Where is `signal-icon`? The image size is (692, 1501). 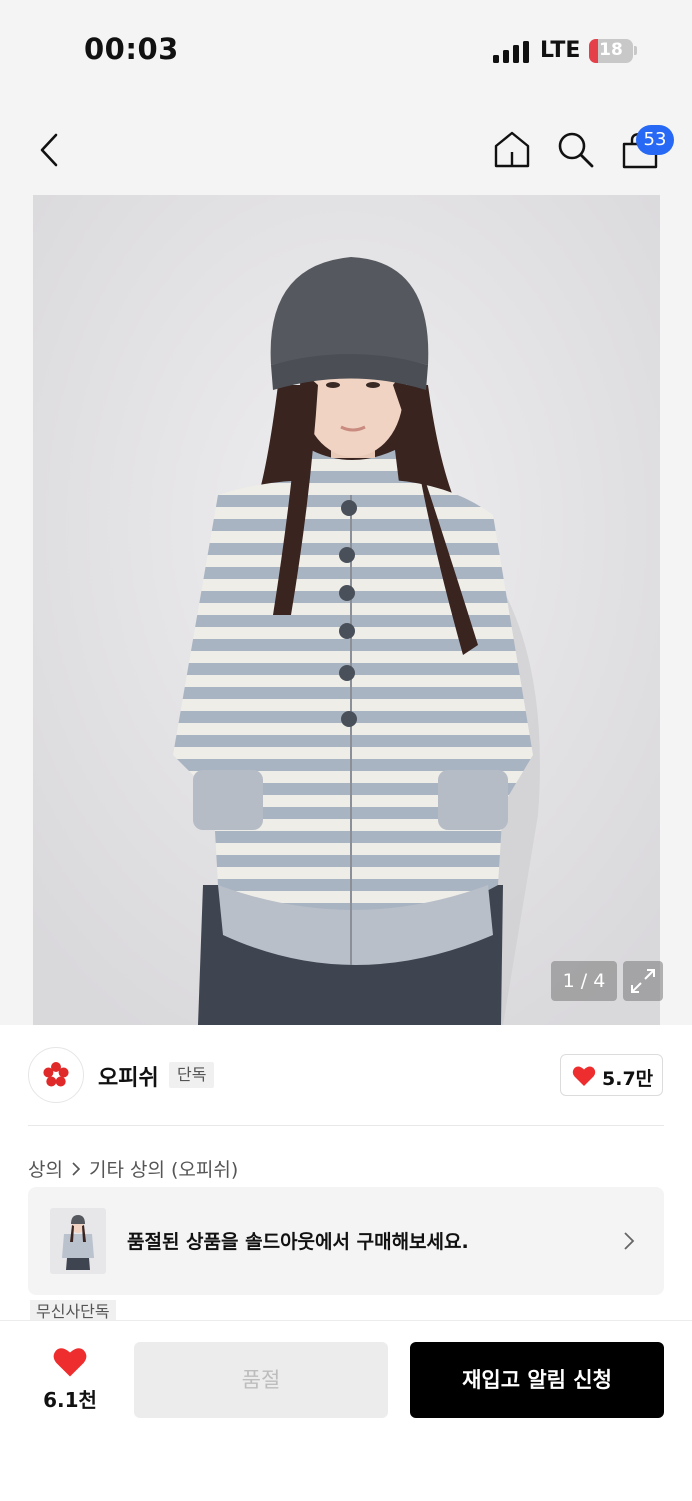 signal-icon is located at coordinates (511, 52).